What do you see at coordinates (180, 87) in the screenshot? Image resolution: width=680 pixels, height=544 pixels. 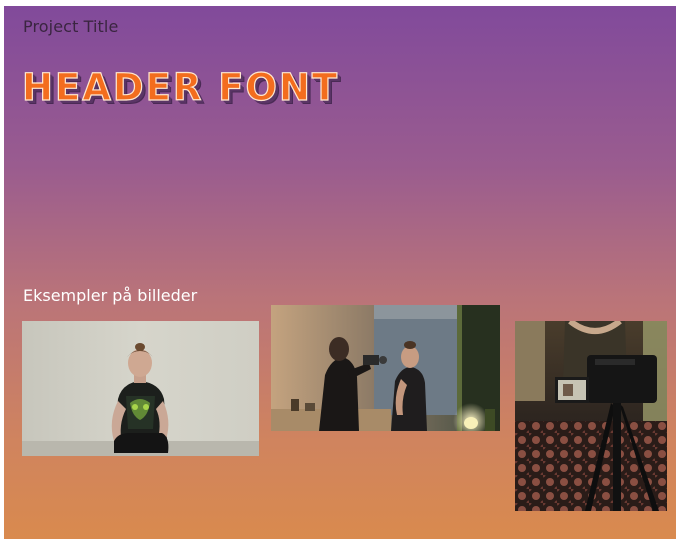 I see `header-heading: HEADER FONT` at bounding box center [180, 87].